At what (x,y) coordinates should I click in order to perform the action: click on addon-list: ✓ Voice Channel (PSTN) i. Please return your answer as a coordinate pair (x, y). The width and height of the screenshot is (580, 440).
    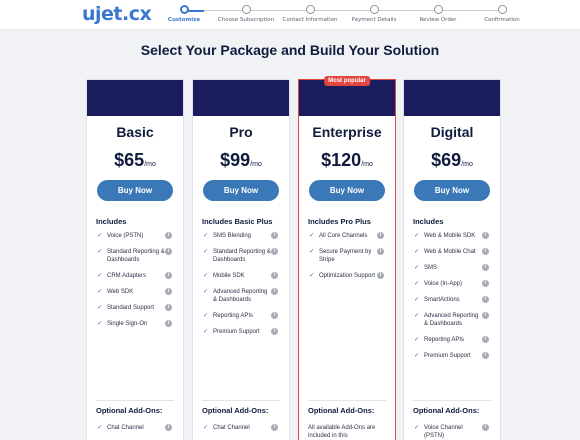
    Looking at the image, I should click on (452, 432).